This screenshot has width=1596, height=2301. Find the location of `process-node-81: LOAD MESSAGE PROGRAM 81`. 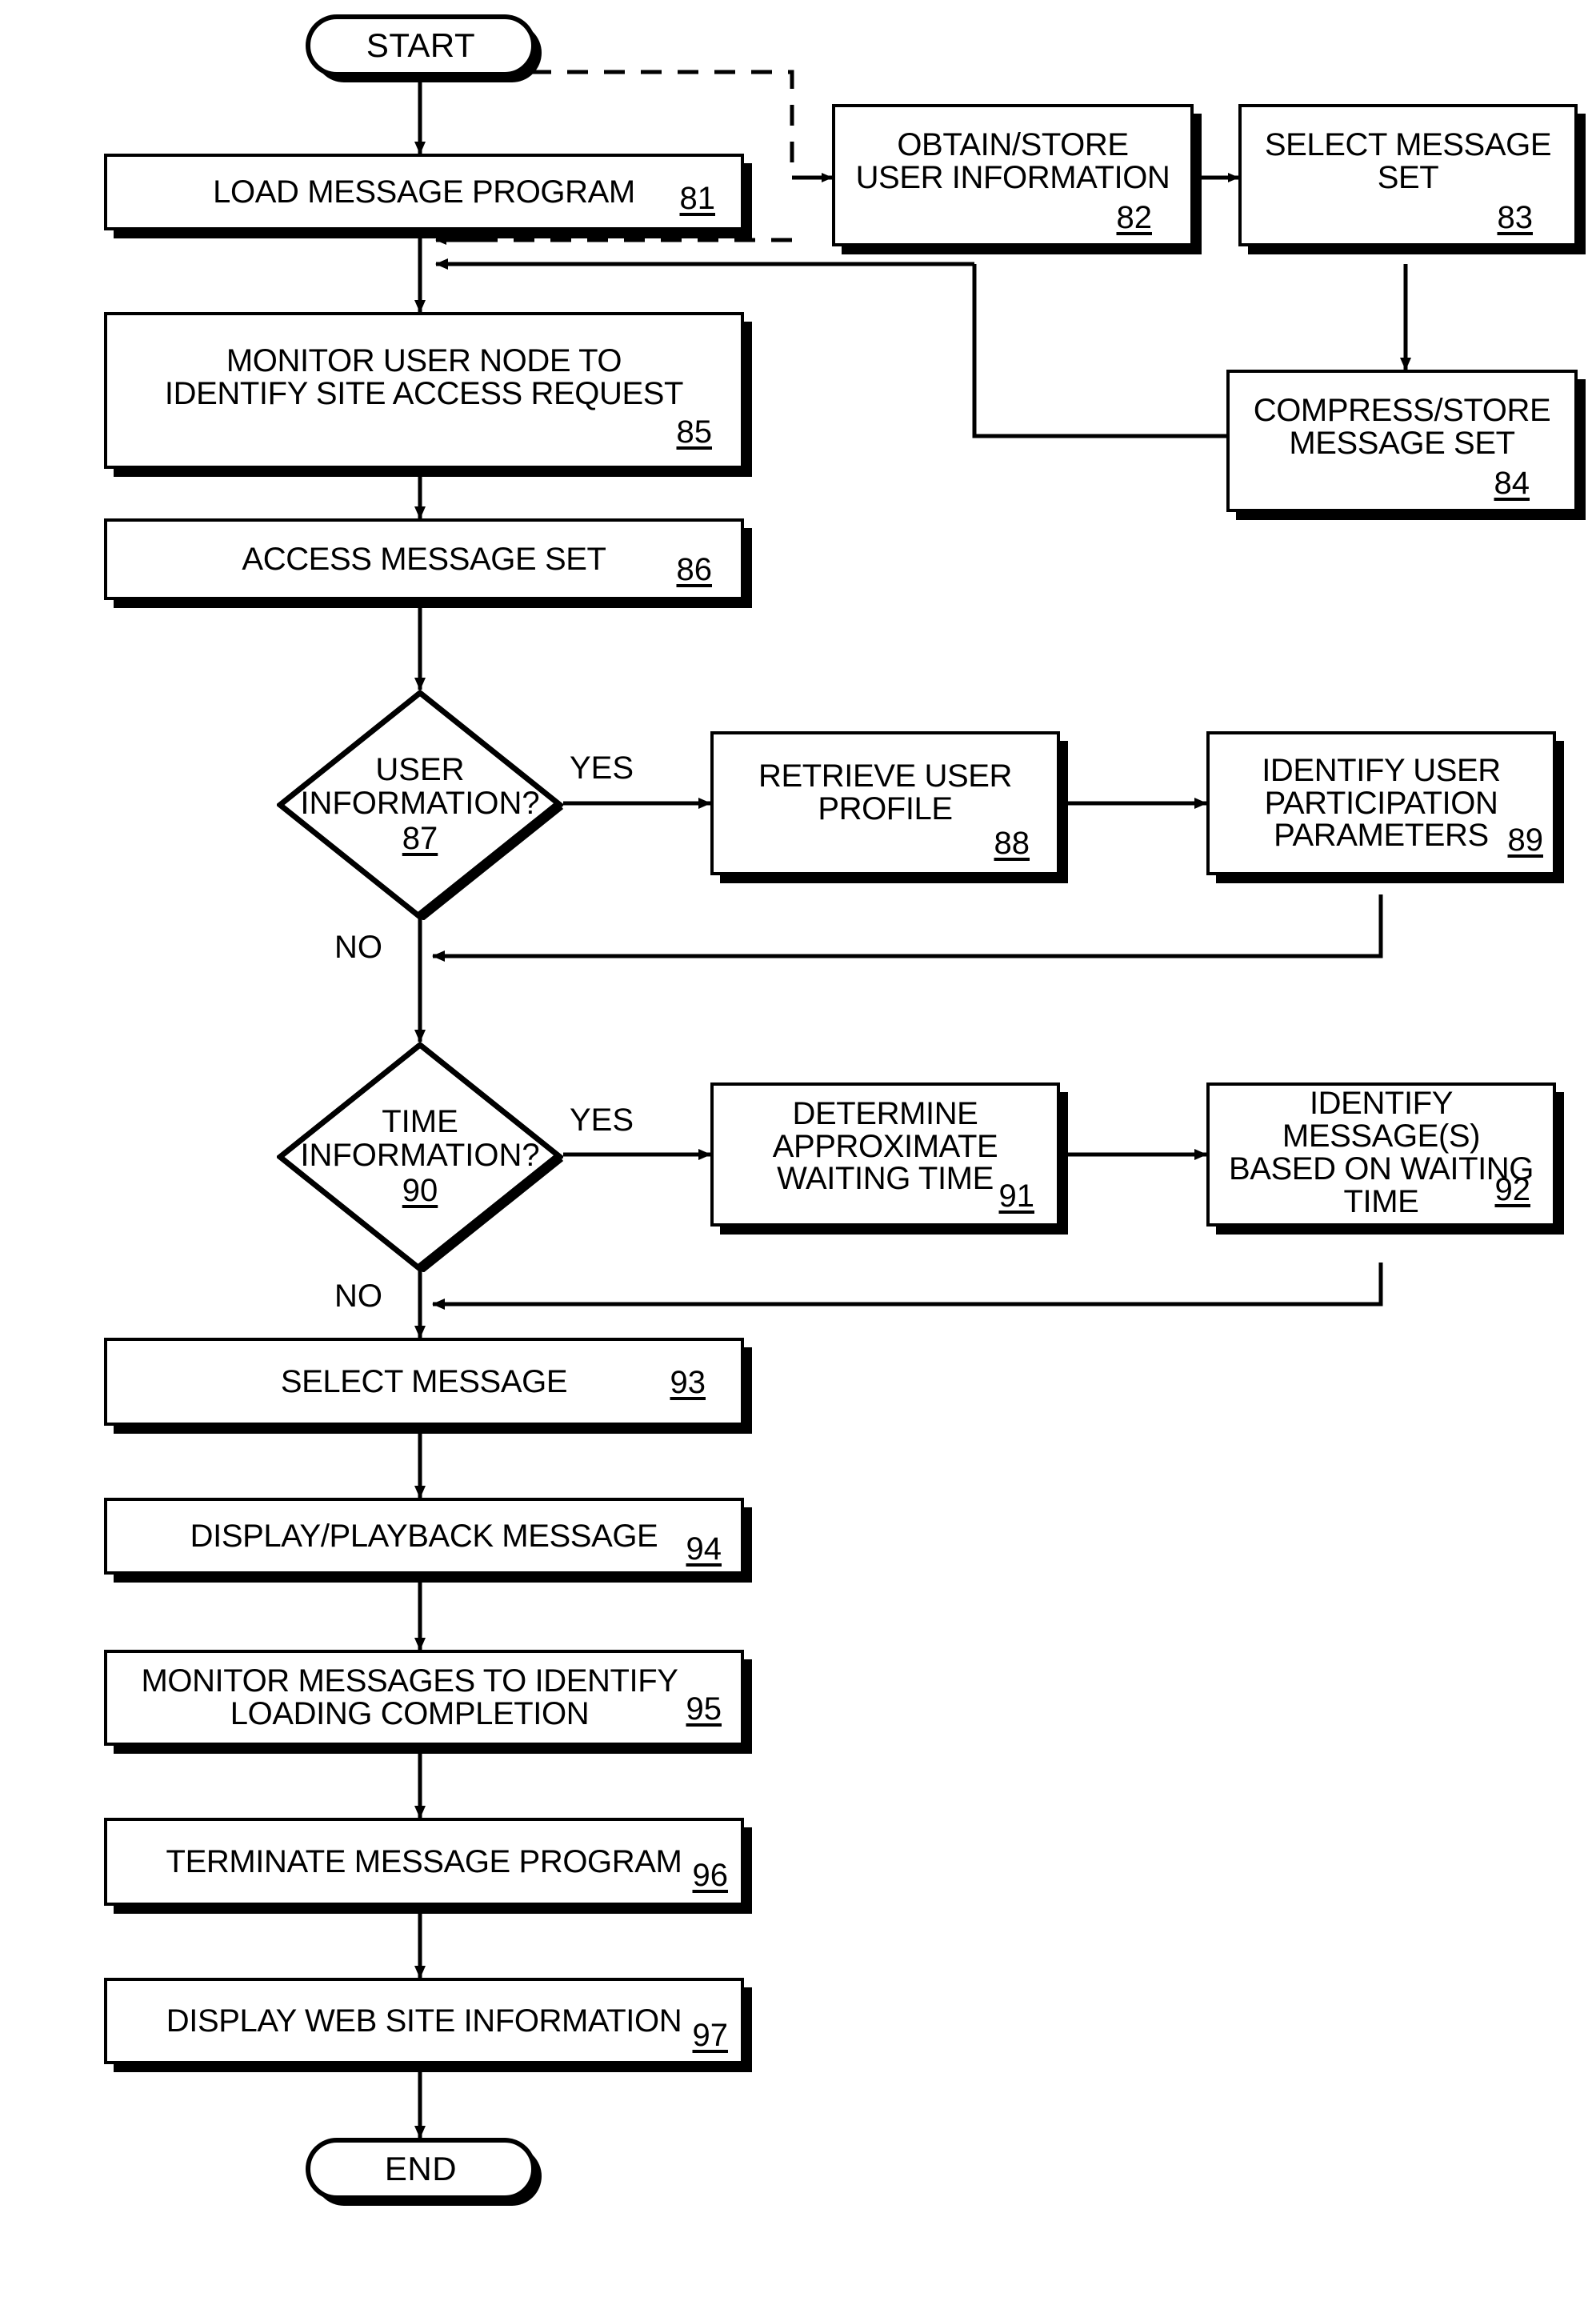

process-node-81: LOAD MESSAGE PROGRAM 81 is located at coordinates (424, 192).